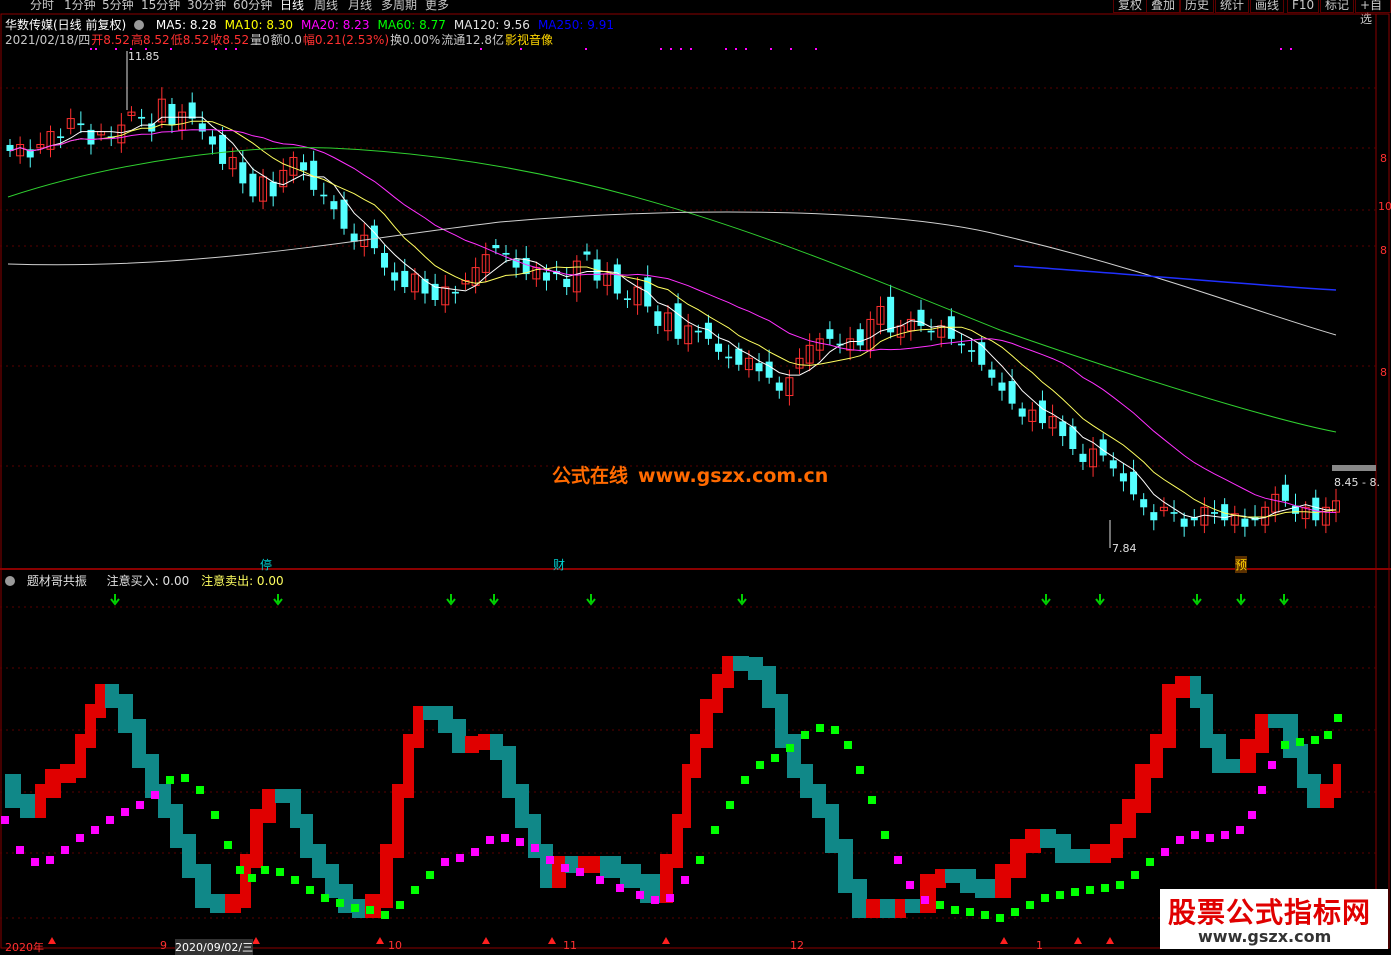 This screenshot has height=955, width=1391. I want to click on axis-label: 8, so click(1383, 158).